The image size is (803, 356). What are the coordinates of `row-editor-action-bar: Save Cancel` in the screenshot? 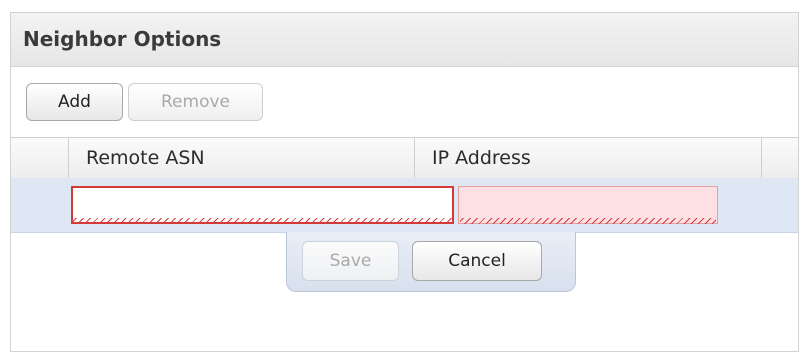 It's located at (431, 262).